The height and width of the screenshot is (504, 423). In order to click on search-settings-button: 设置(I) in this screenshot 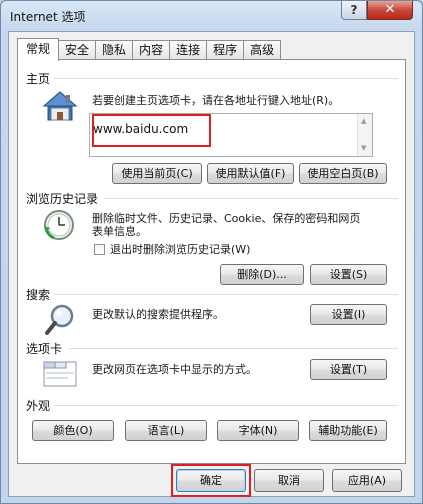, I will do `click(348, 314)`.